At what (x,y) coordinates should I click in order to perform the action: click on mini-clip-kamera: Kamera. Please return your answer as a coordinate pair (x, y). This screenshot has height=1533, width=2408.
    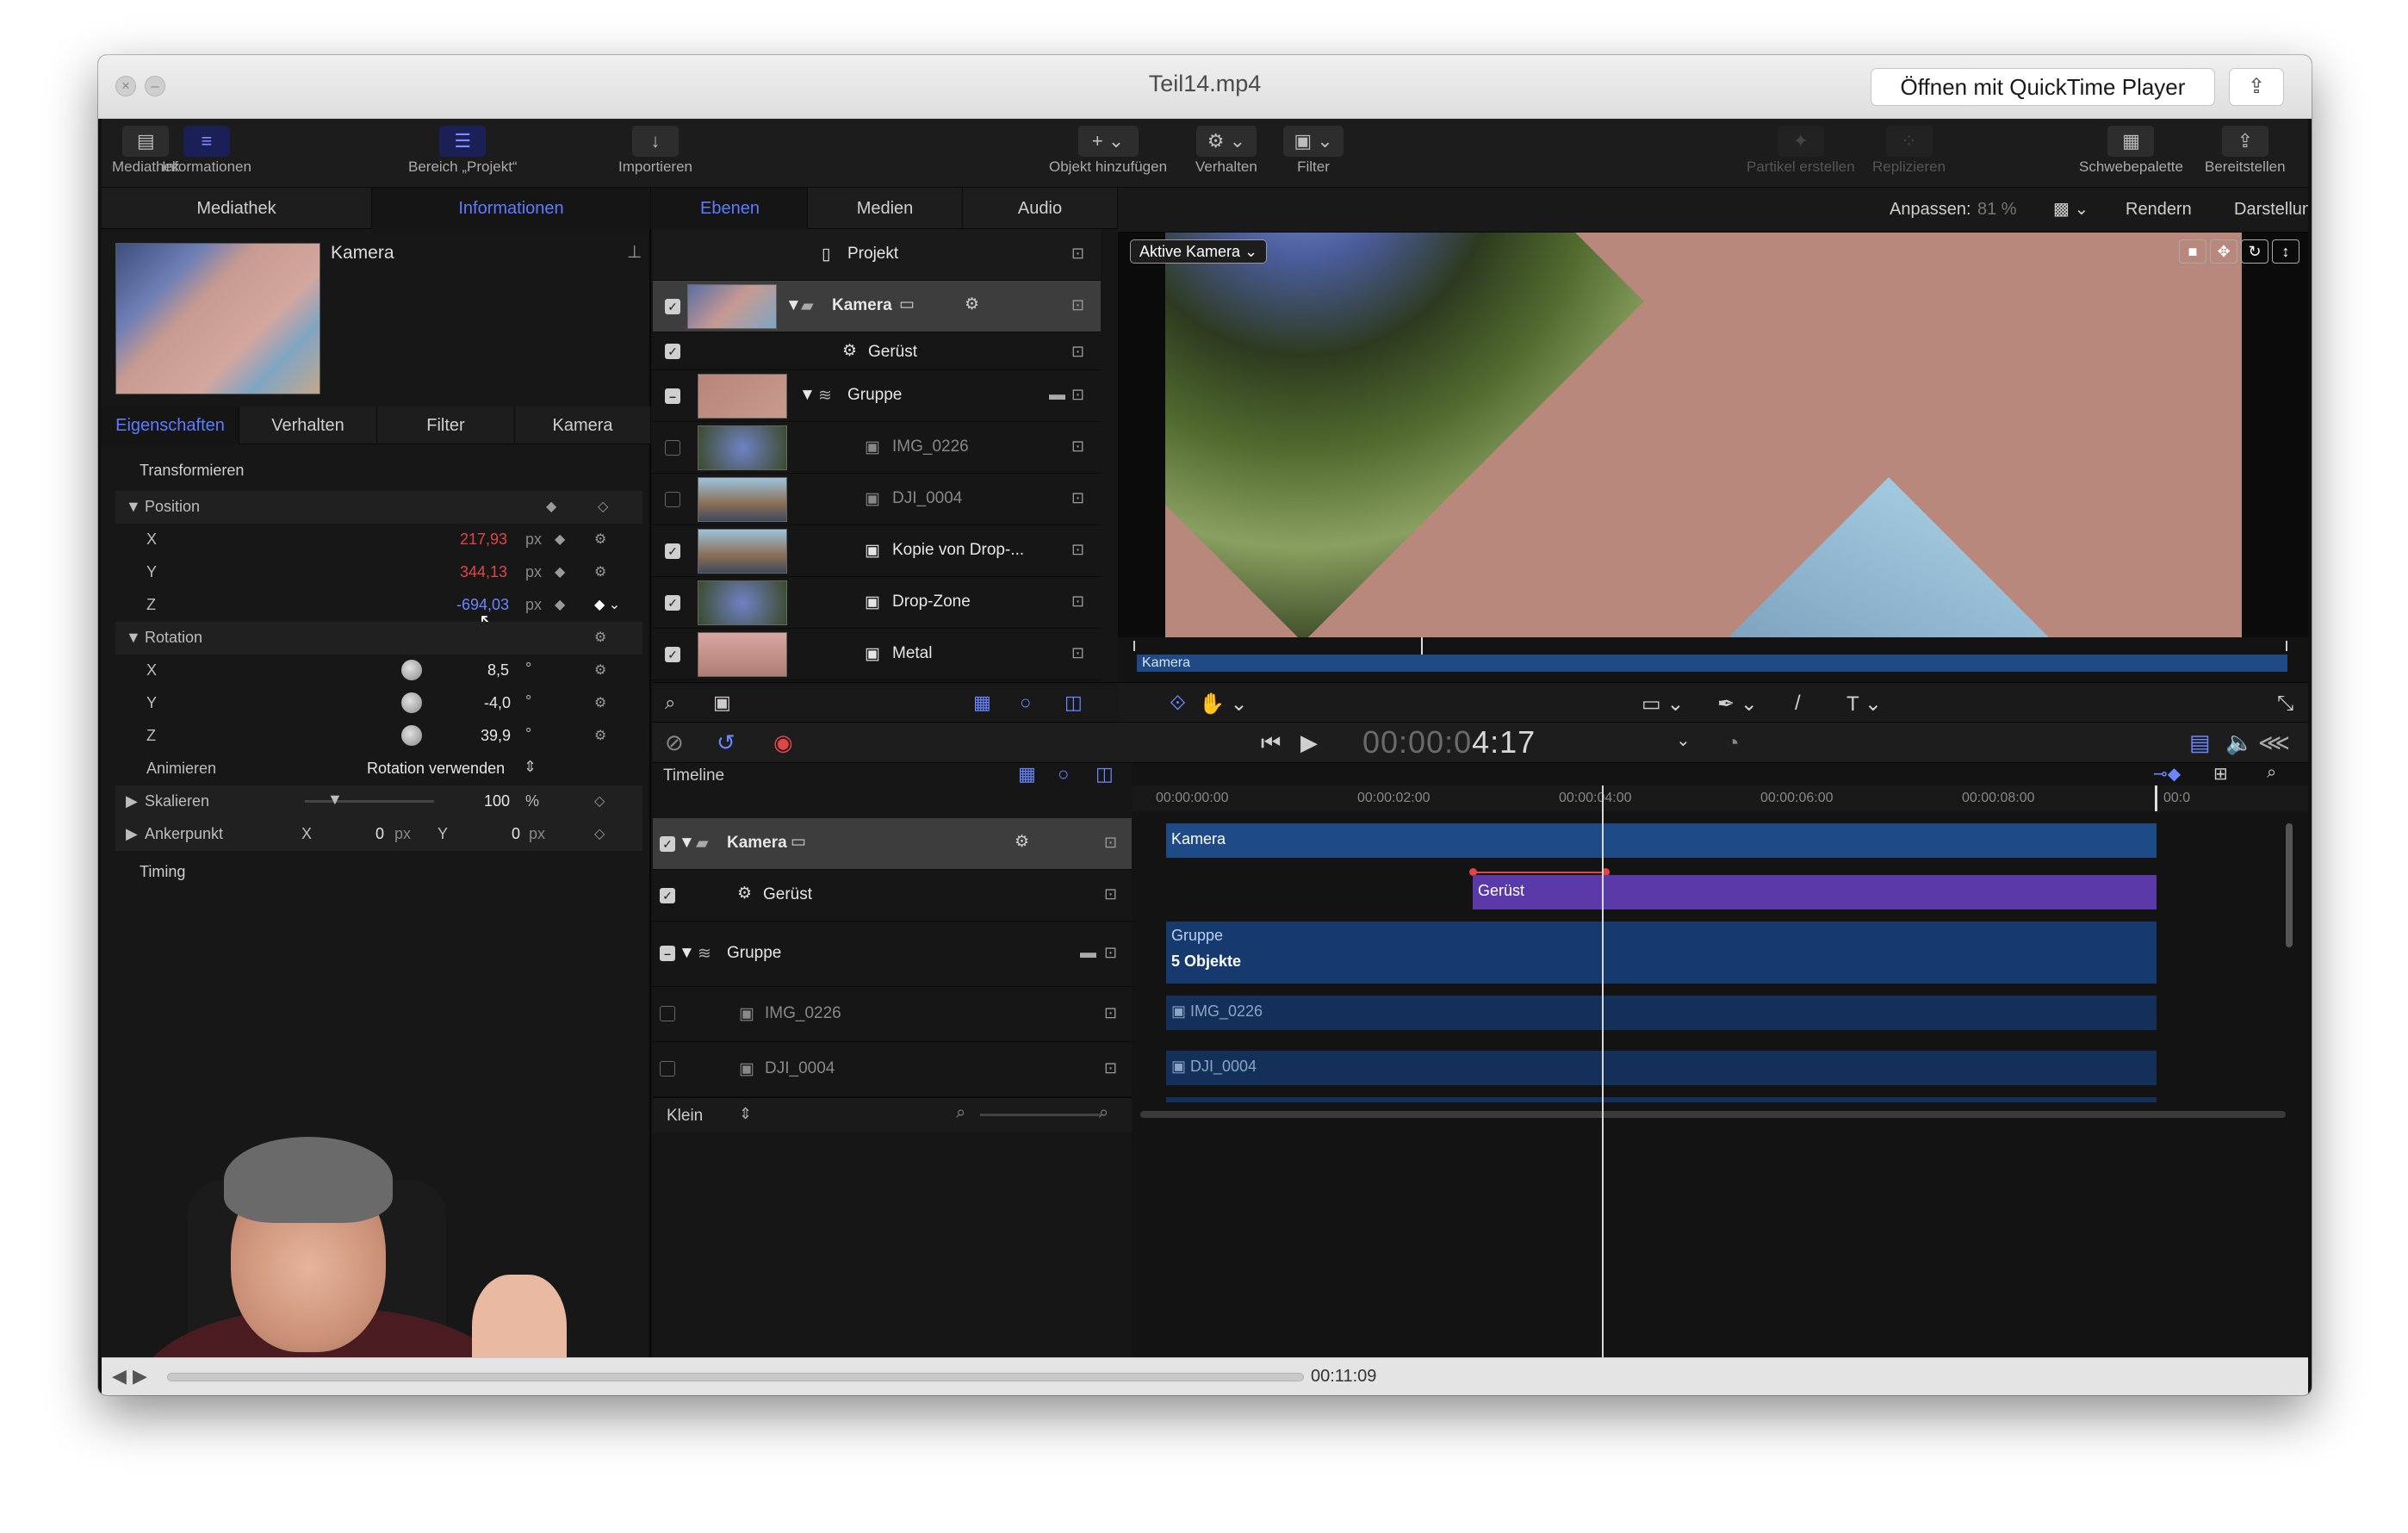
    Looking at the image, I should click on (1712, 663).